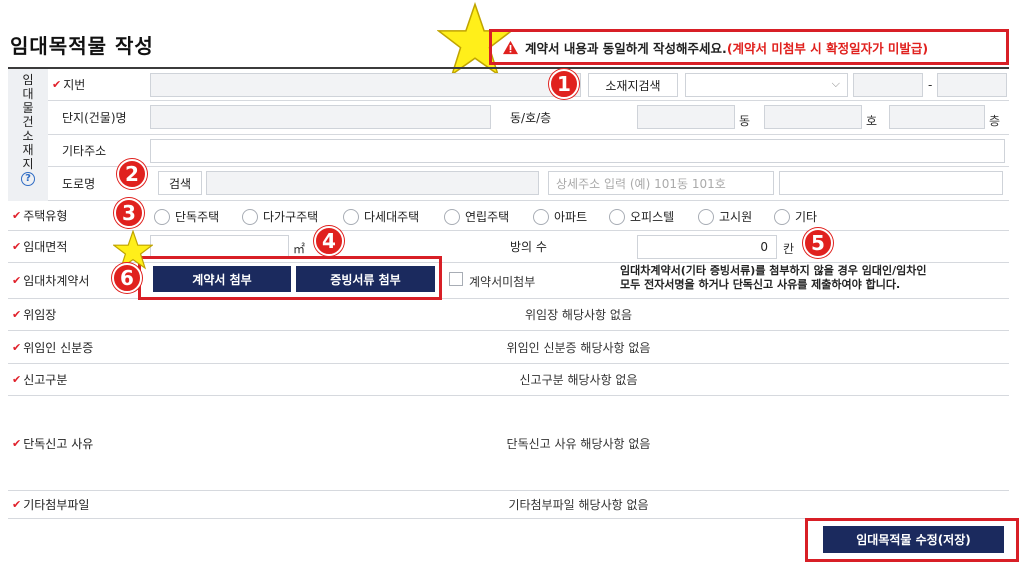 The image size is (1024, 566). I want to click on house-type-label: 주택유형, so click(45, 216).